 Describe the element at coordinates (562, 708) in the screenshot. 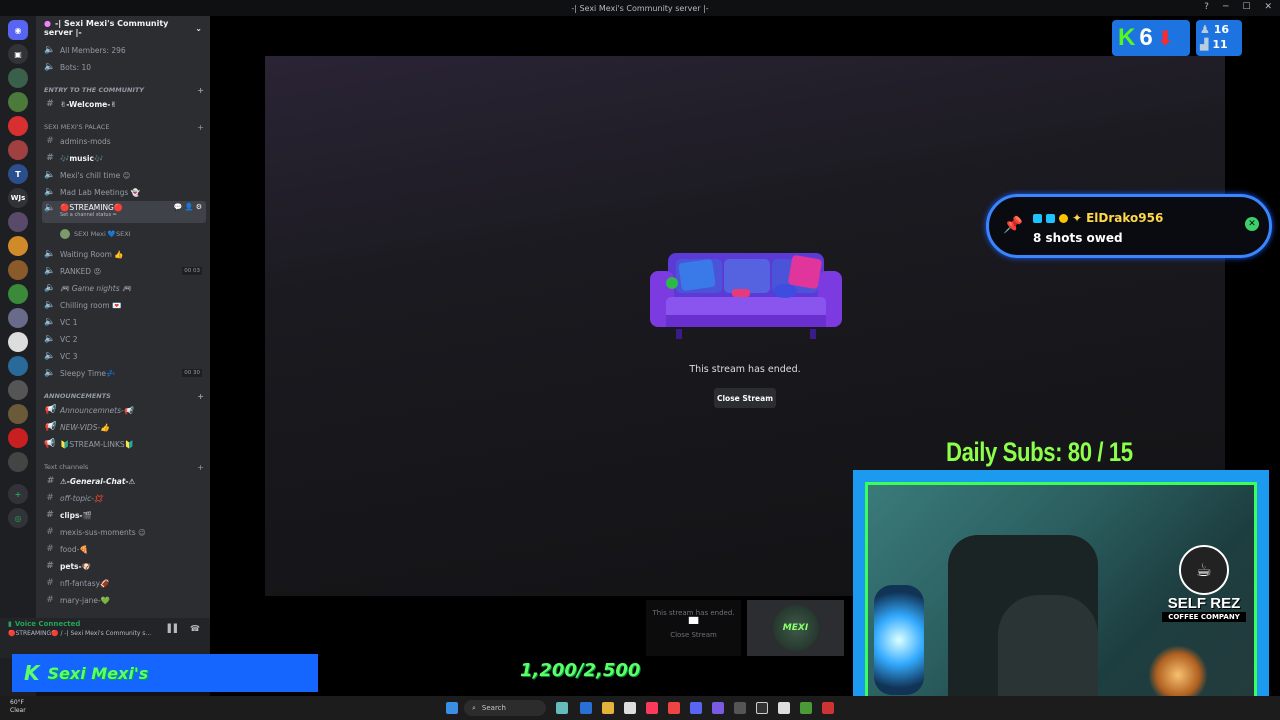

I see `widget-icon` at that location.